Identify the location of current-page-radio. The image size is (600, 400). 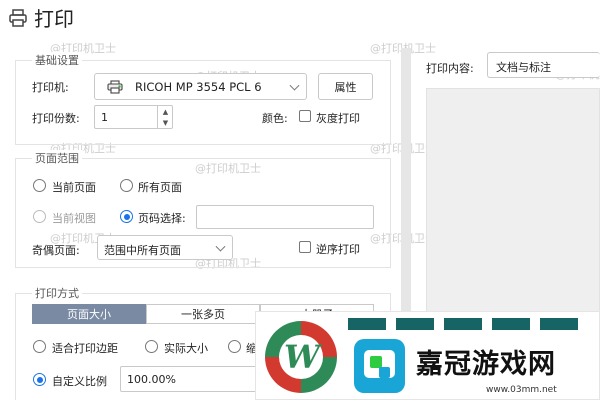
(39, 185).